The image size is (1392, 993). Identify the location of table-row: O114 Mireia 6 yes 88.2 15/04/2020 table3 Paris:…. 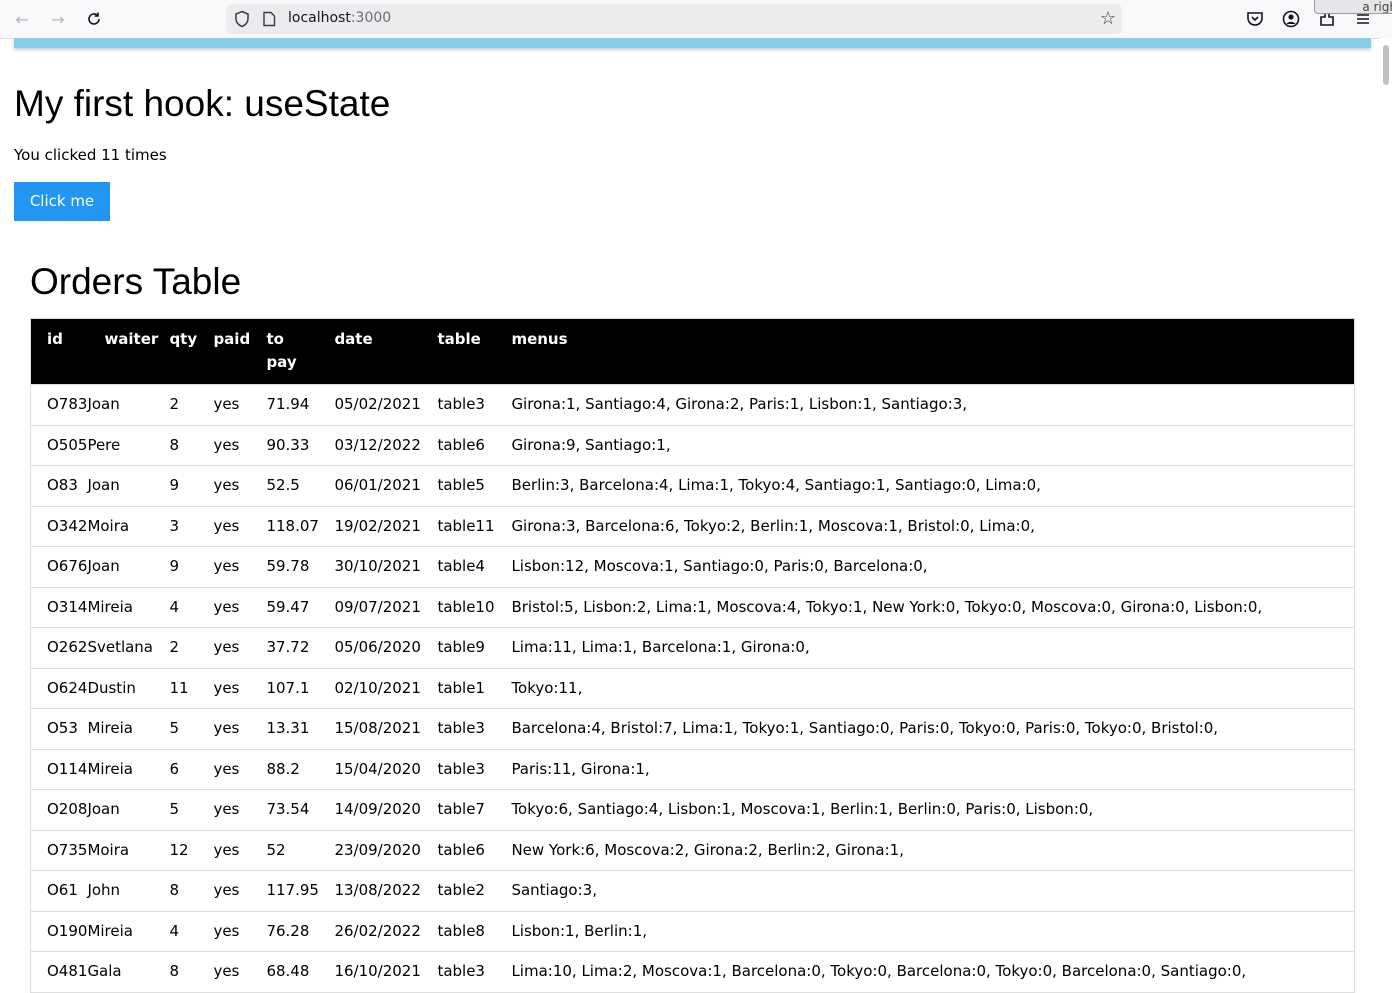
(692, 769).